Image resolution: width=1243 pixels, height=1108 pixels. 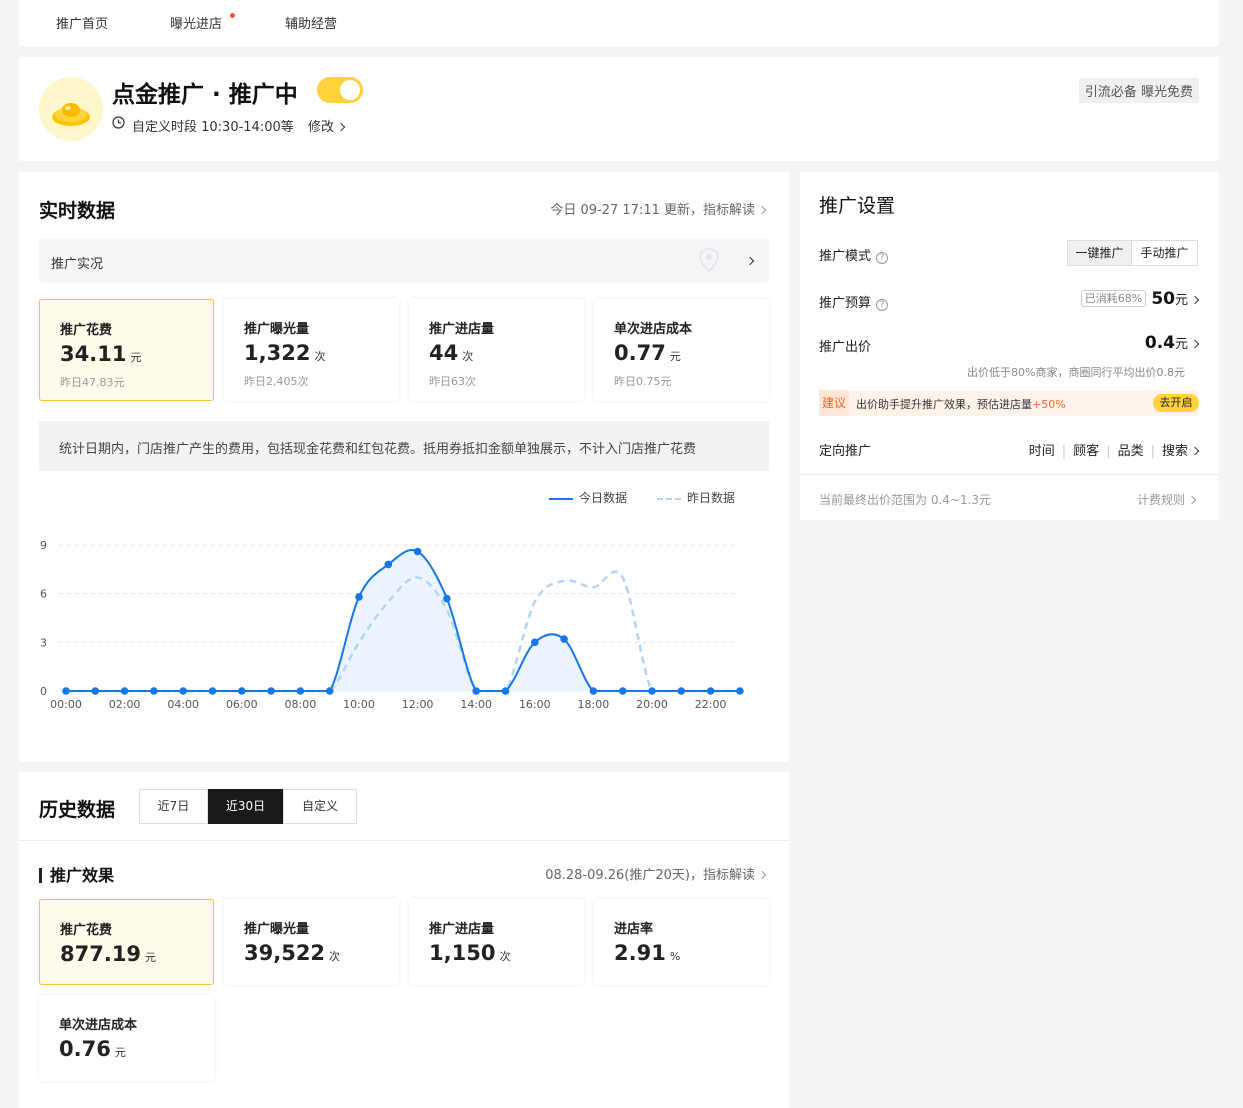 I want to click on stat-value: 0.76 元, so click(x=92, y=1049).